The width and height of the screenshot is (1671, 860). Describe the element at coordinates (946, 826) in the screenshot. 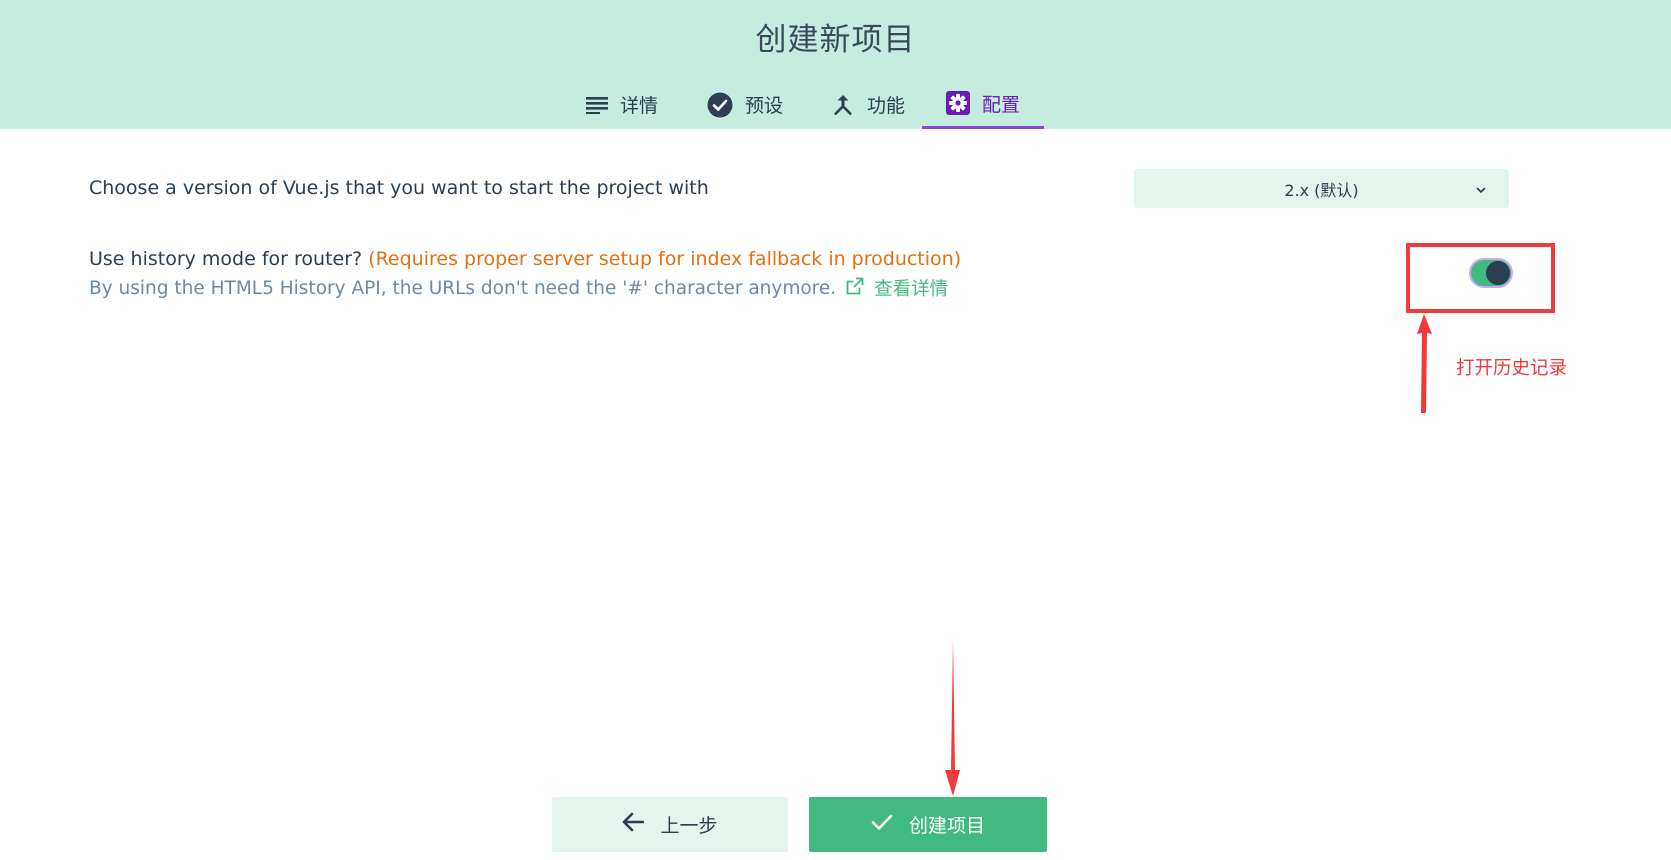

I see `create-project-label: 创建项目` at that location.